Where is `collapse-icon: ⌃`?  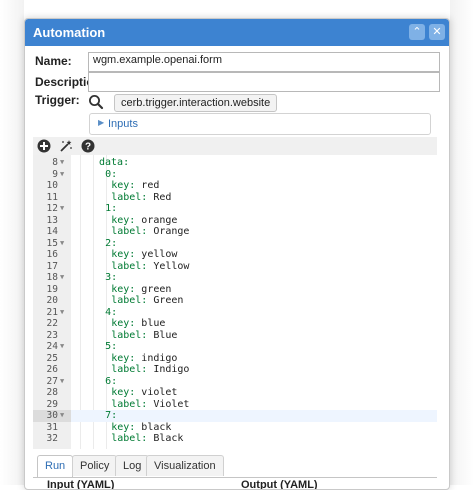 collapse-icon: ⌃ is located at coordinates (417, 32).